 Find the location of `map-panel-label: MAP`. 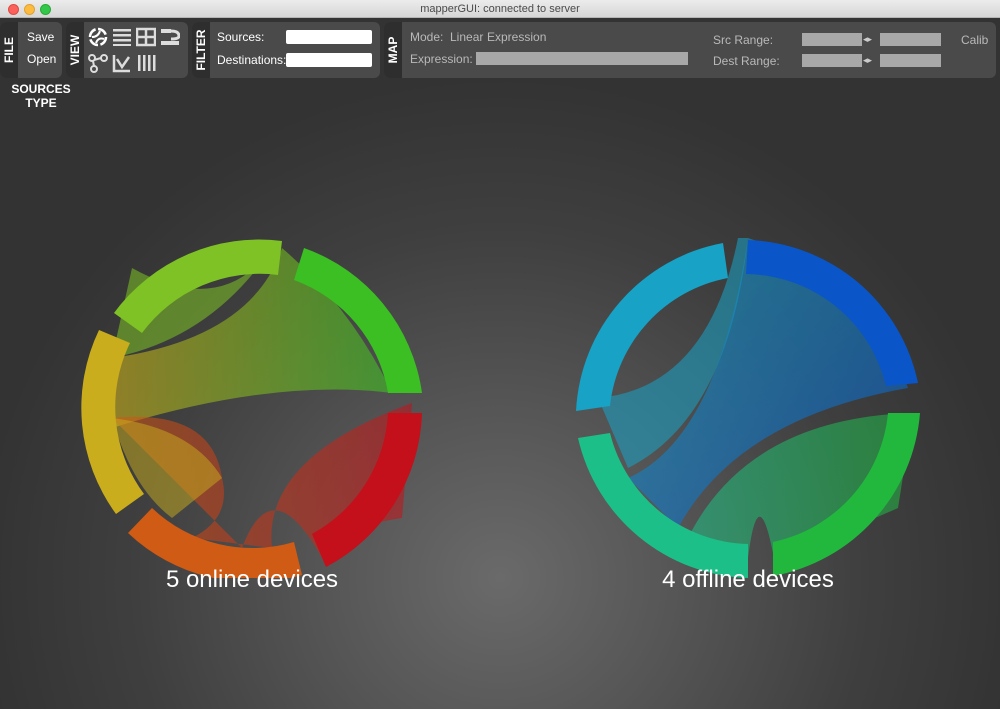

map-panel-label: MAP is located at coordinates (393, 50).